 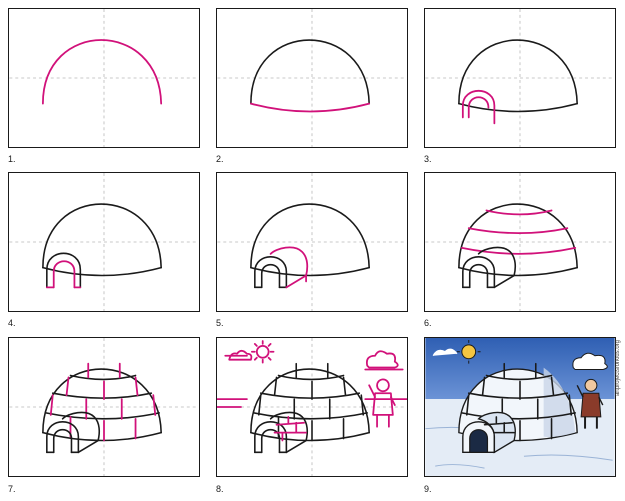 I want to click on step-5-drawing, so click(x=312, y=242).